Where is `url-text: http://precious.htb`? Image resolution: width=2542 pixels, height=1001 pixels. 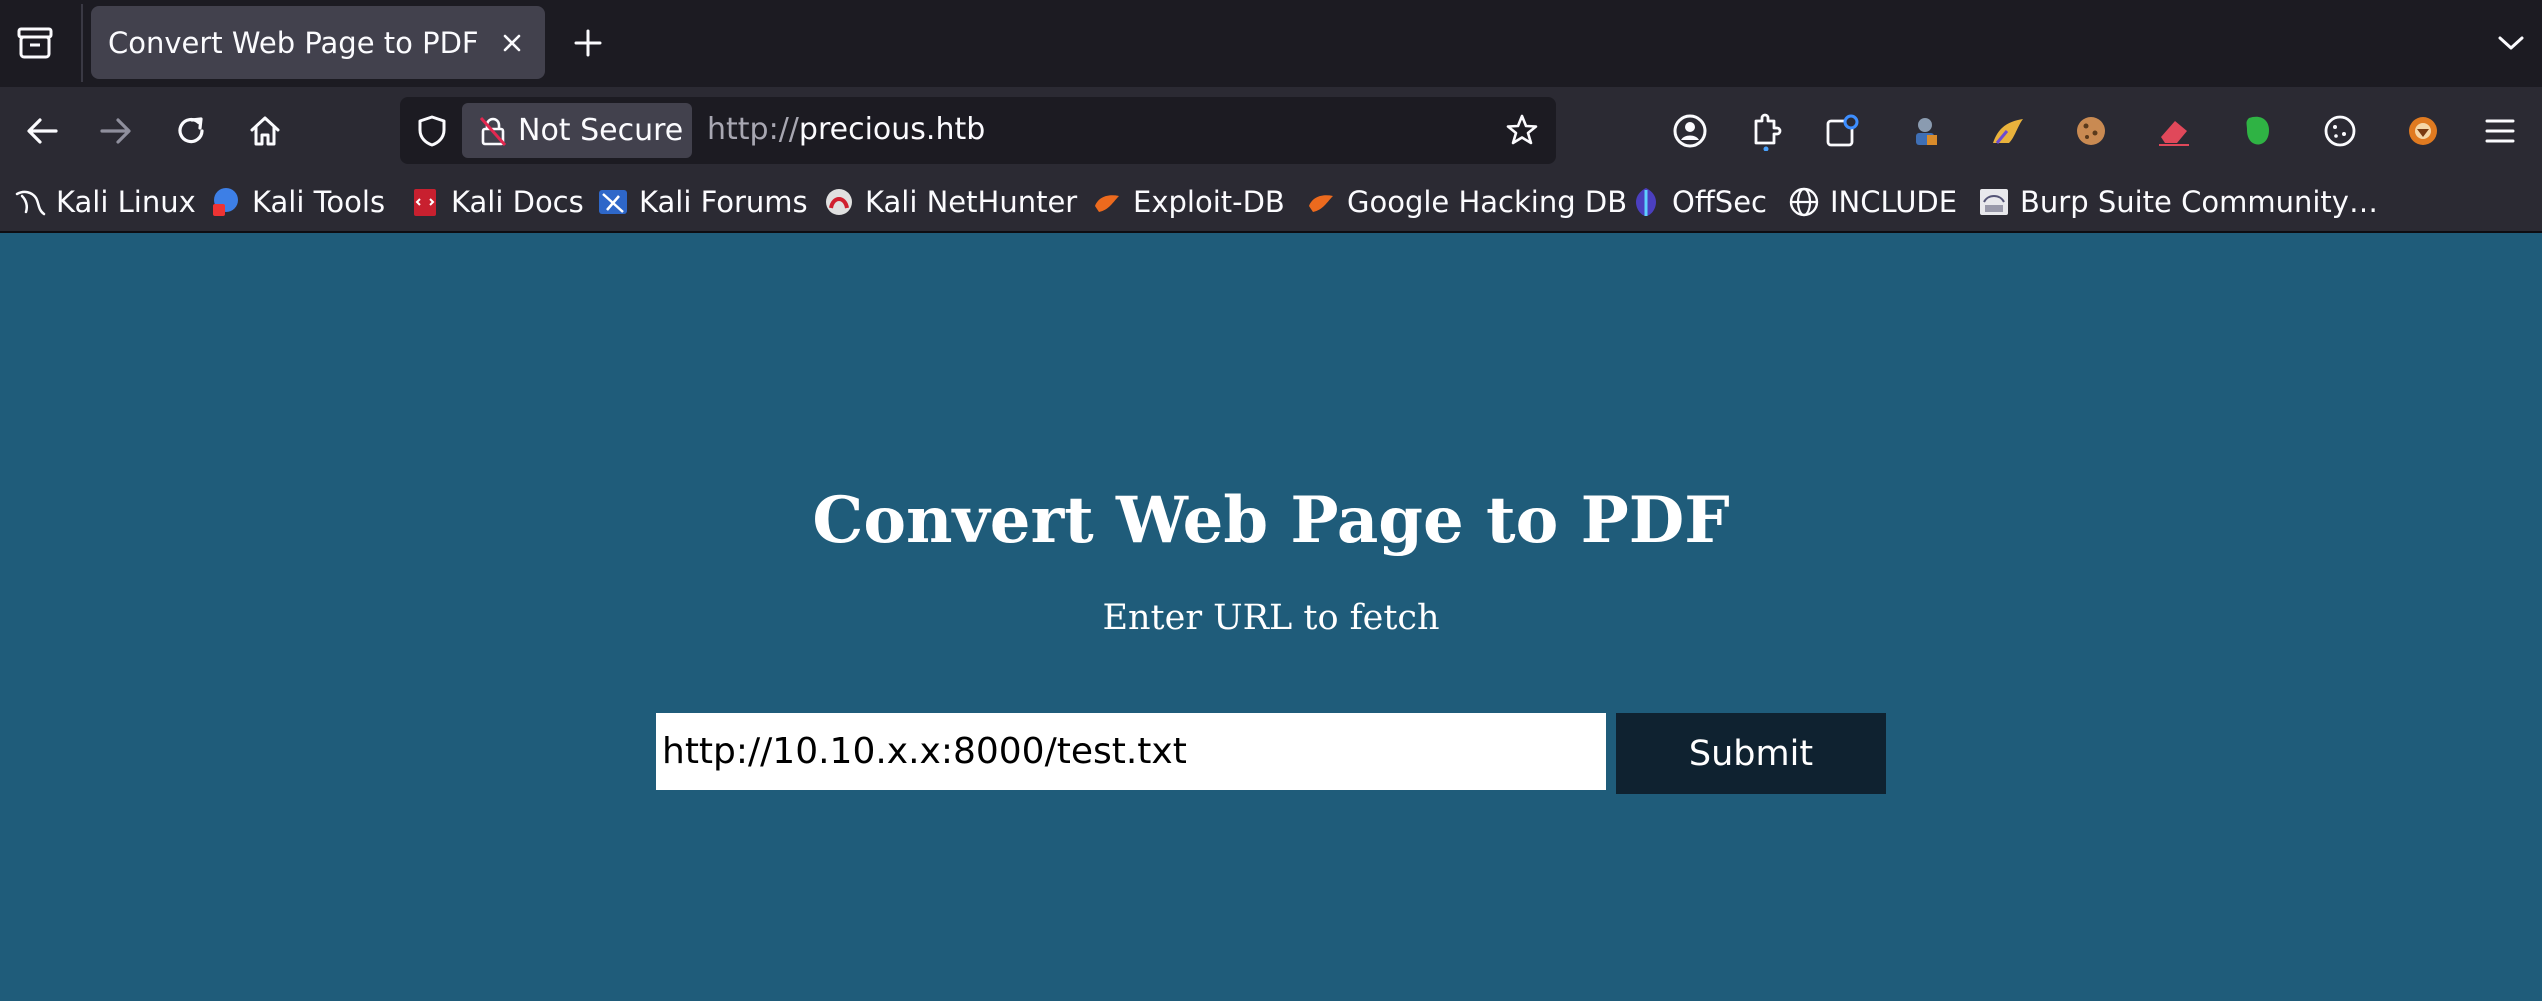 url-text: http://precious.htb is located at coordinates (846, 129).